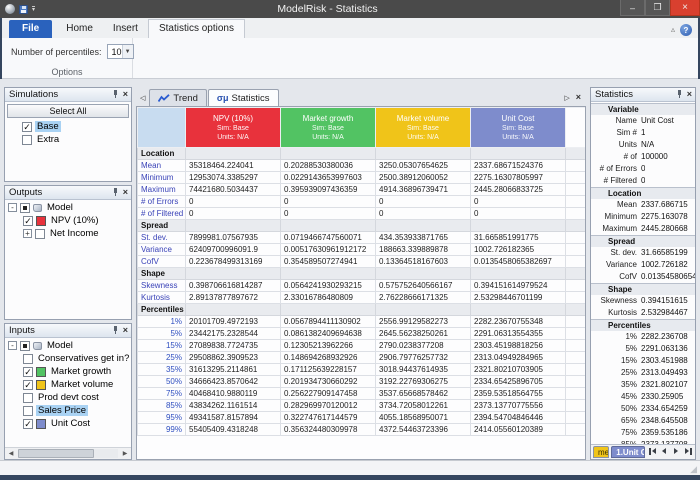 The image size is (700, 480). What do you see at coordinates (618, 300) in the screenshot?
I see `stat-label: Skewness` at bounding box center [618, 300].